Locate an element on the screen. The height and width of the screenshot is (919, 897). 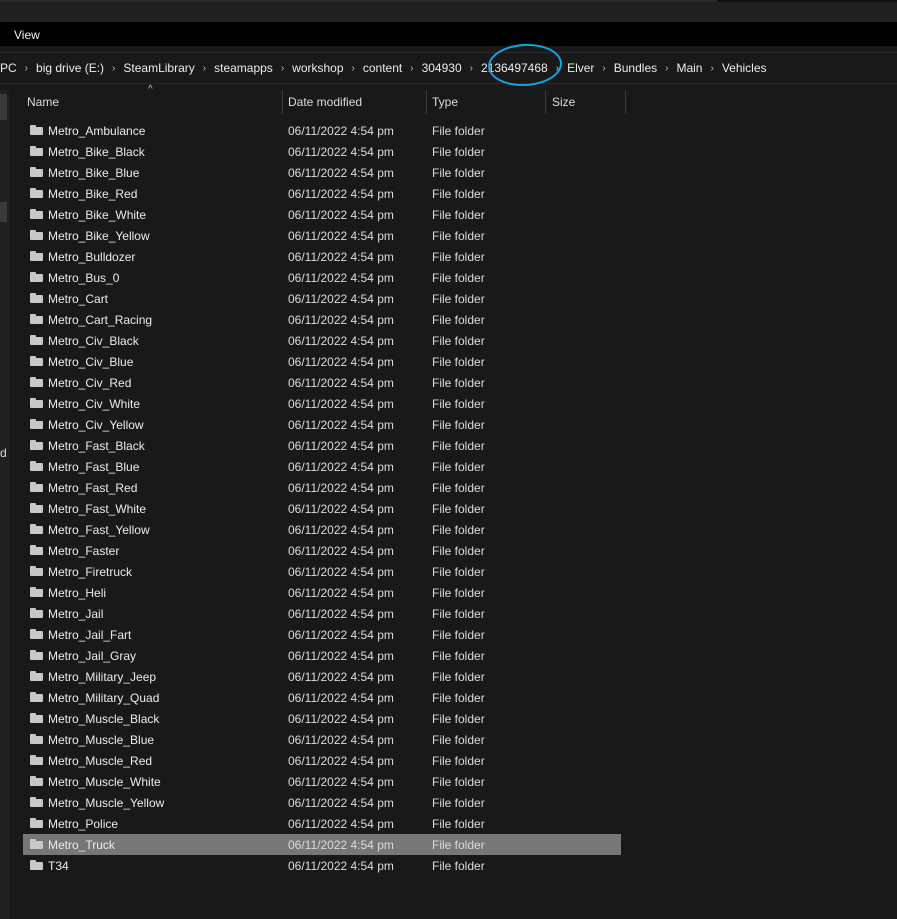
breadcrumb-item: big drive (E:) is located at coordinates (70, 68).